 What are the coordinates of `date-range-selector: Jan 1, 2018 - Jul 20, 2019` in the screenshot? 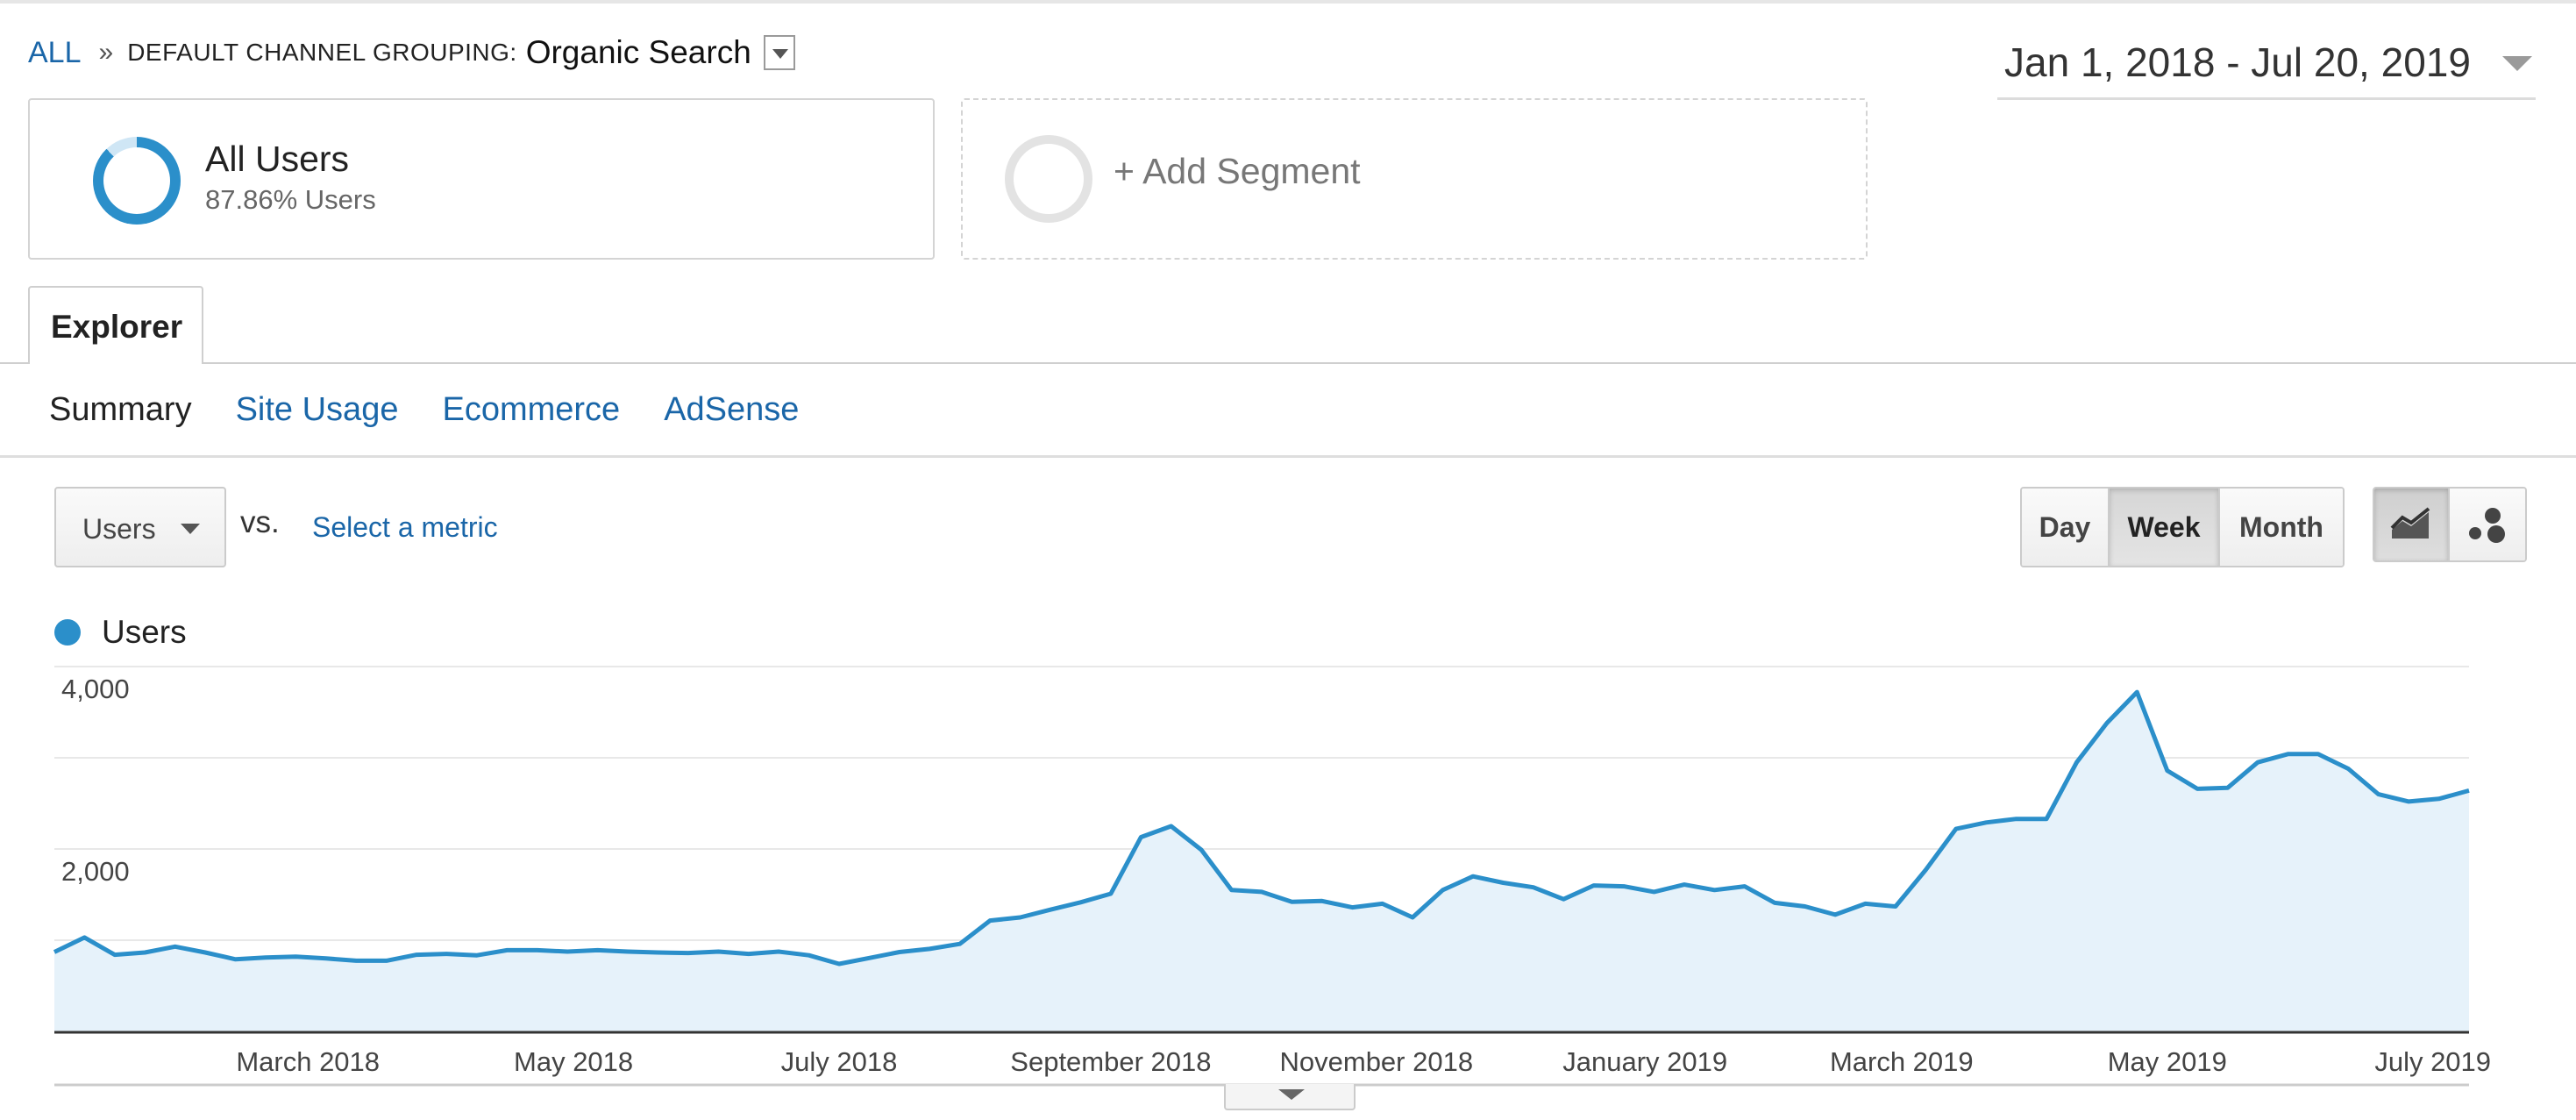 It's located at (2266, 67).